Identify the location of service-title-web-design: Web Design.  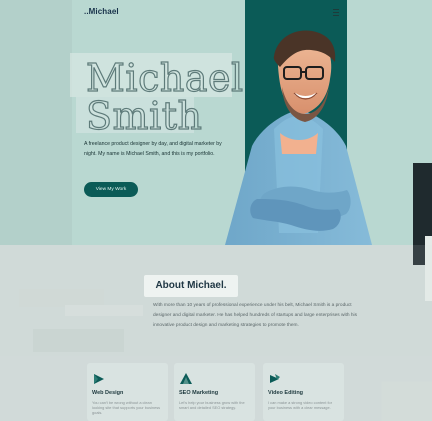
(108, 393).